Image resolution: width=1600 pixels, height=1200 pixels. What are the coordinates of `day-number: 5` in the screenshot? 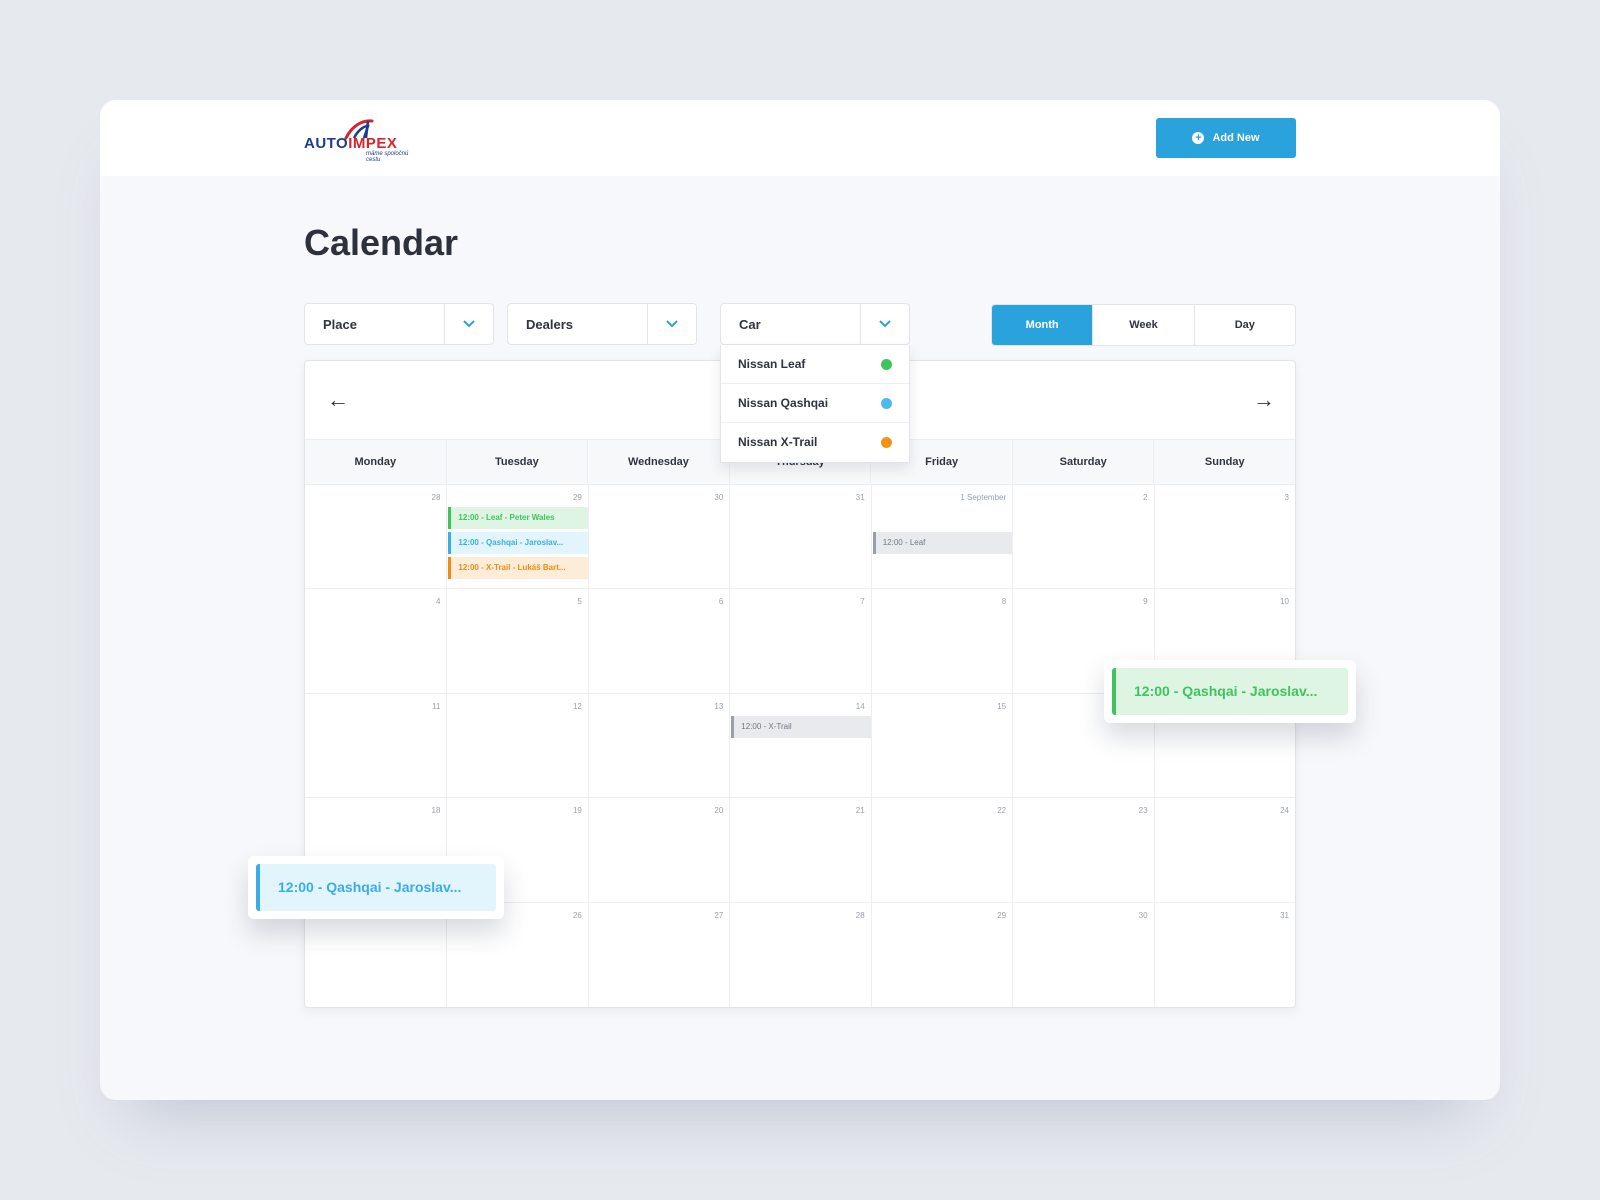 It's located at (579, 602).